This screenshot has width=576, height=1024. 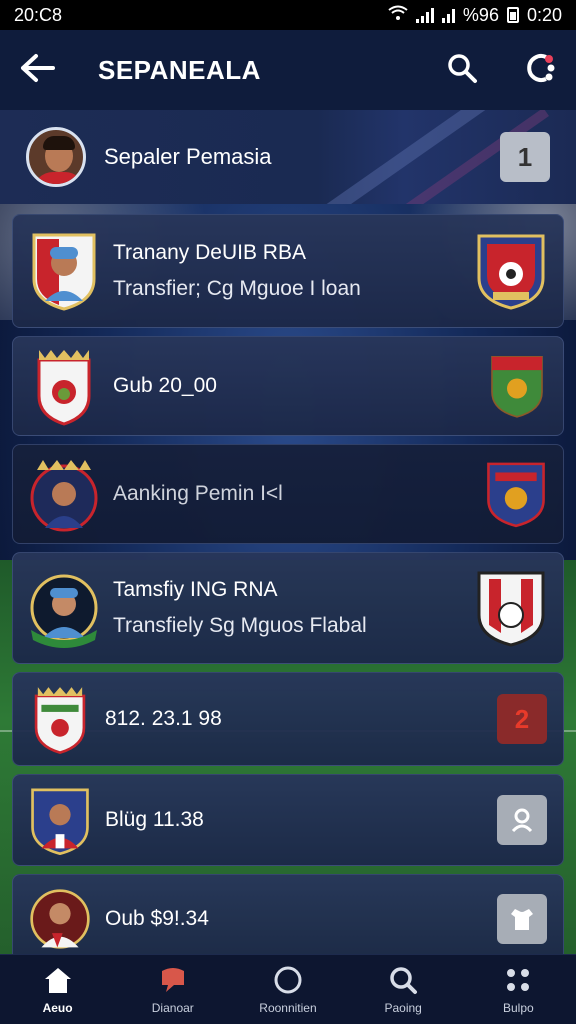 What do you see at coordinates (544, 14) in the screenshot?
I see `battery-time: 0:20` at bounding box center [544, 14].